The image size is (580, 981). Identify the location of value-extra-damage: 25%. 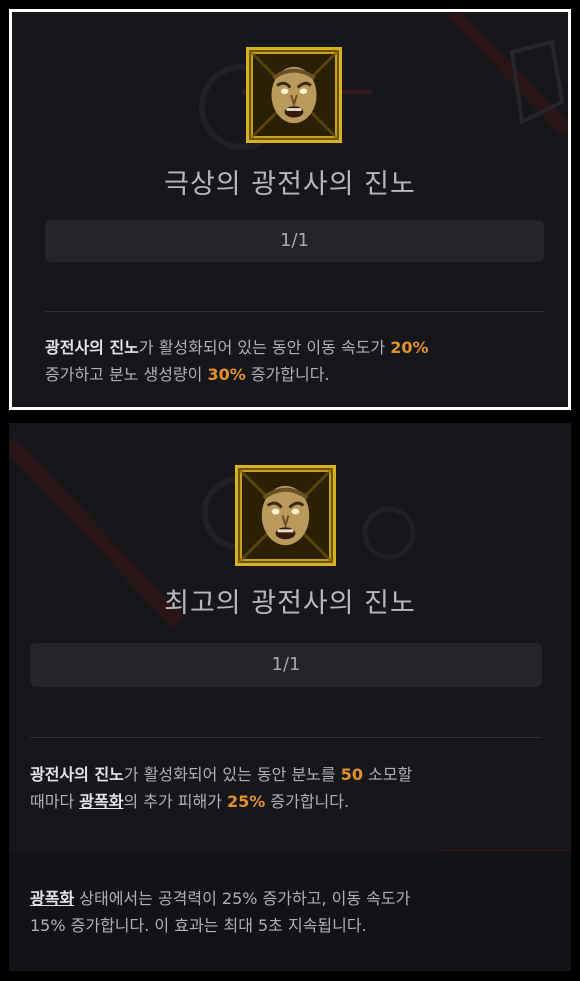
(246, 801).